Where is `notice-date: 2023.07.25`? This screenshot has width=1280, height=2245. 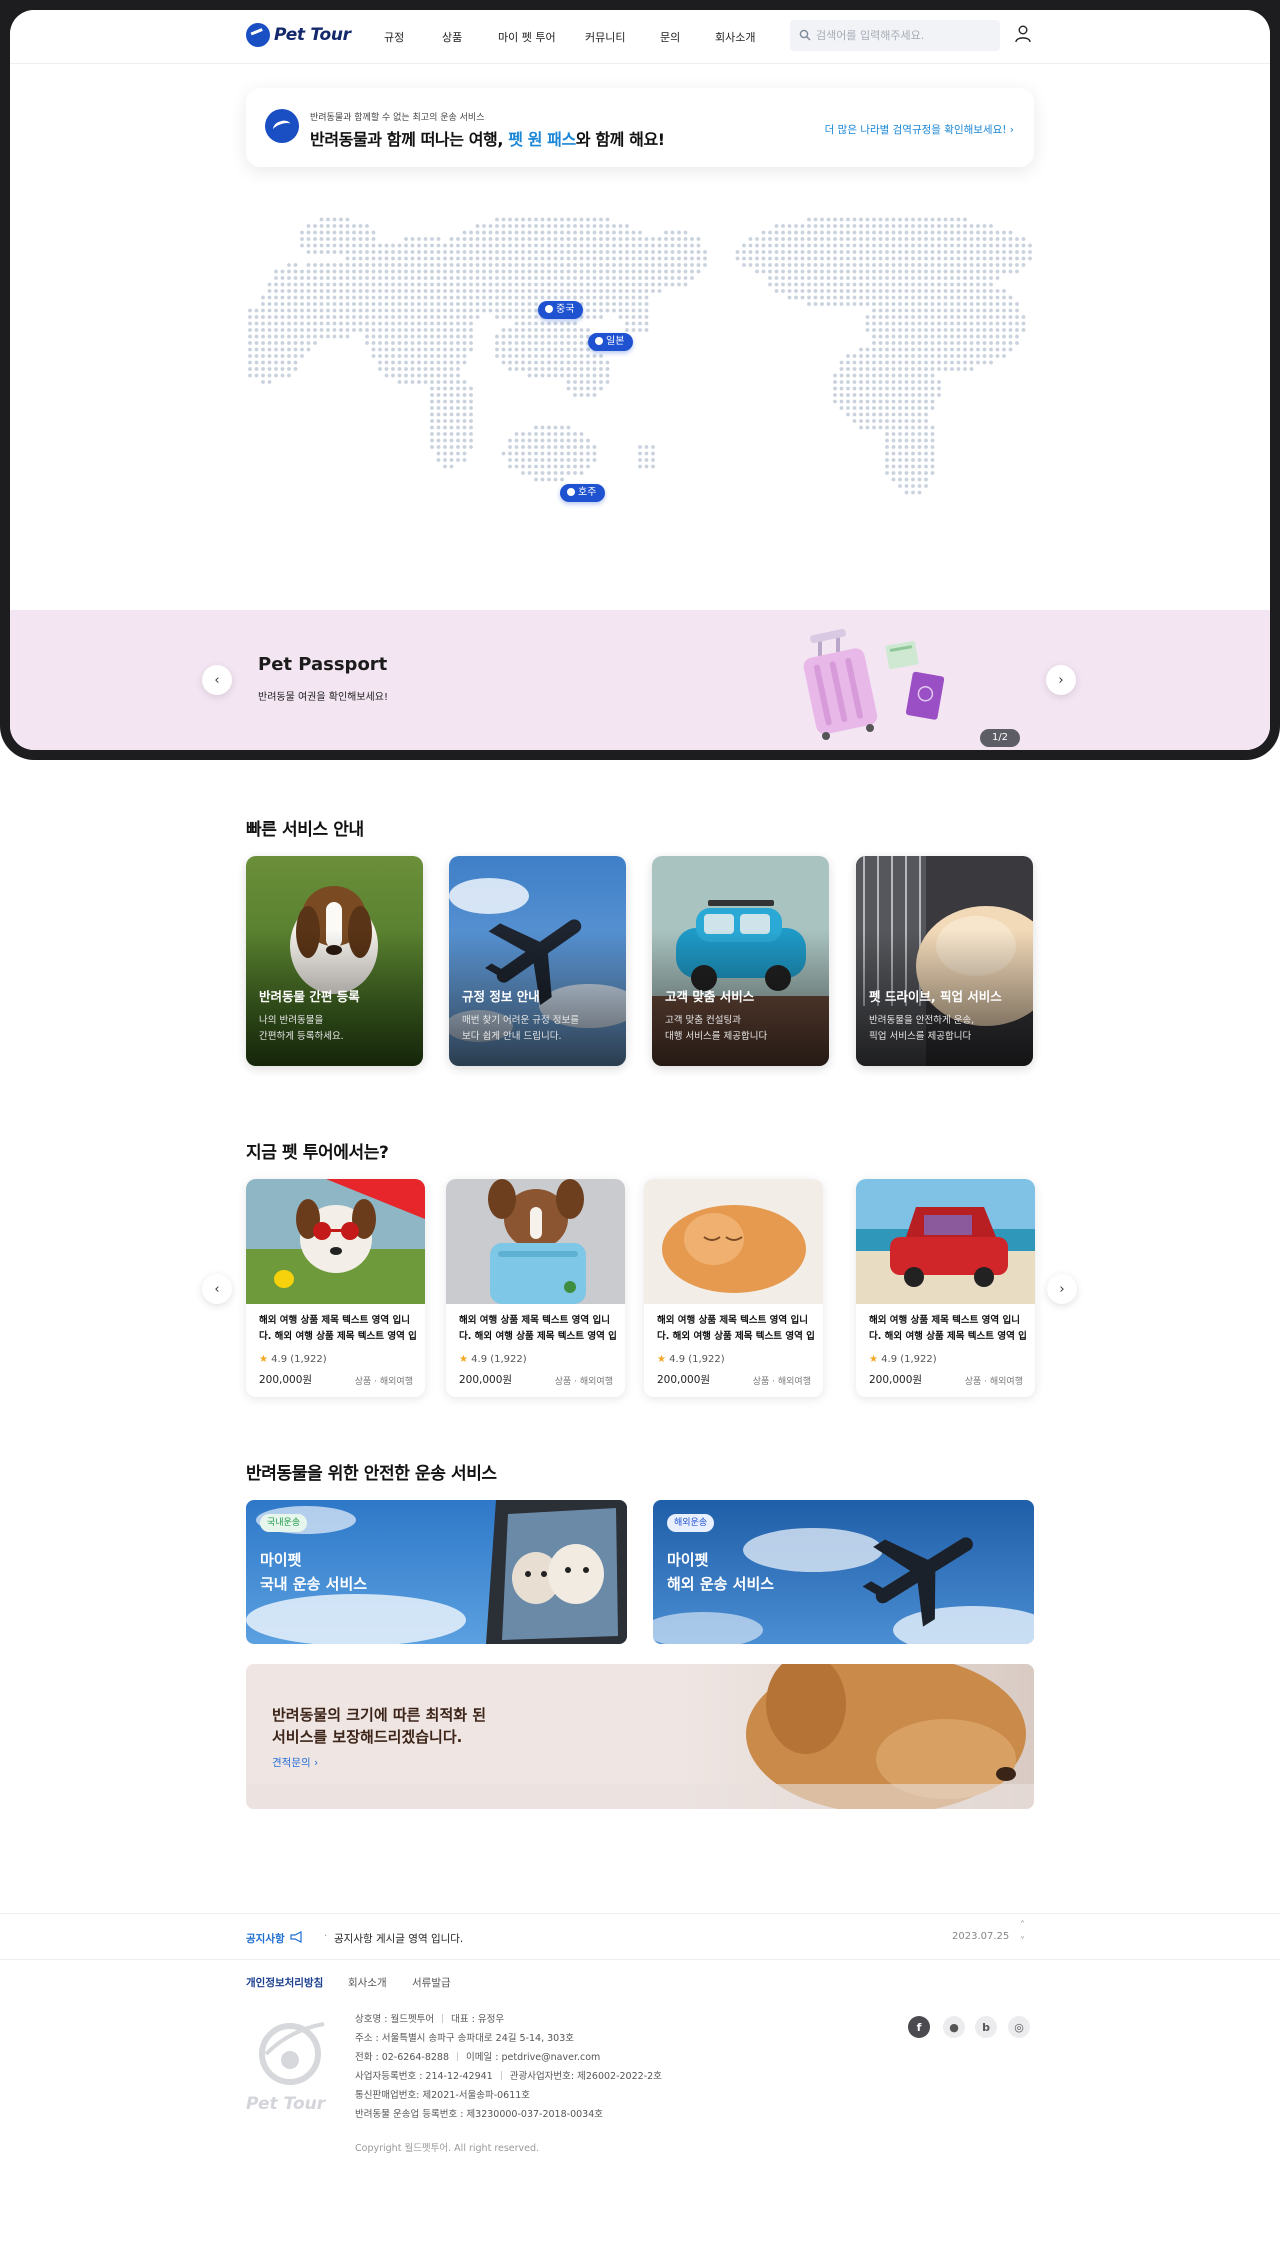
notice-date: 2023.07.25 is located at coordinates (981, 1936).